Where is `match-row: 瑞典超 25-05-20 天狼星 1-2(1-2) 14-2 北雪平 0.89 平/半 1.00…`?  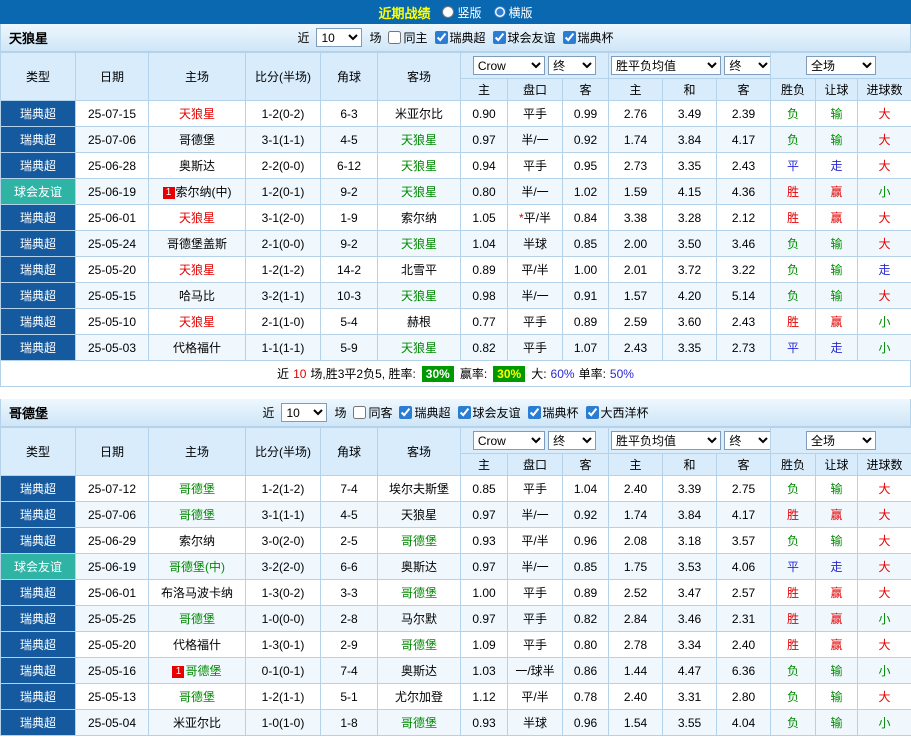
match-row: 瑞典超 25-05-20 天狼星 1-2(1-2) 14-2 北雪平 0.89 平/半 1.00… is located at coordinates (455, 269).